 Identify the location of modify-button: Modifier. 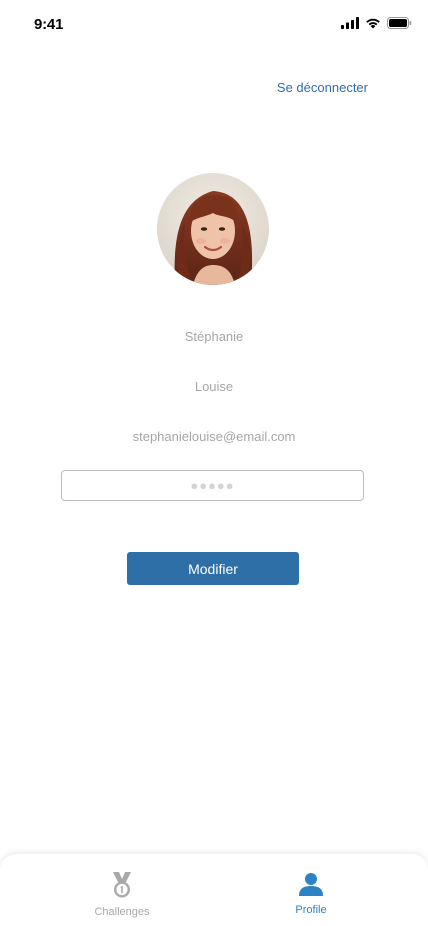
(213, 568).